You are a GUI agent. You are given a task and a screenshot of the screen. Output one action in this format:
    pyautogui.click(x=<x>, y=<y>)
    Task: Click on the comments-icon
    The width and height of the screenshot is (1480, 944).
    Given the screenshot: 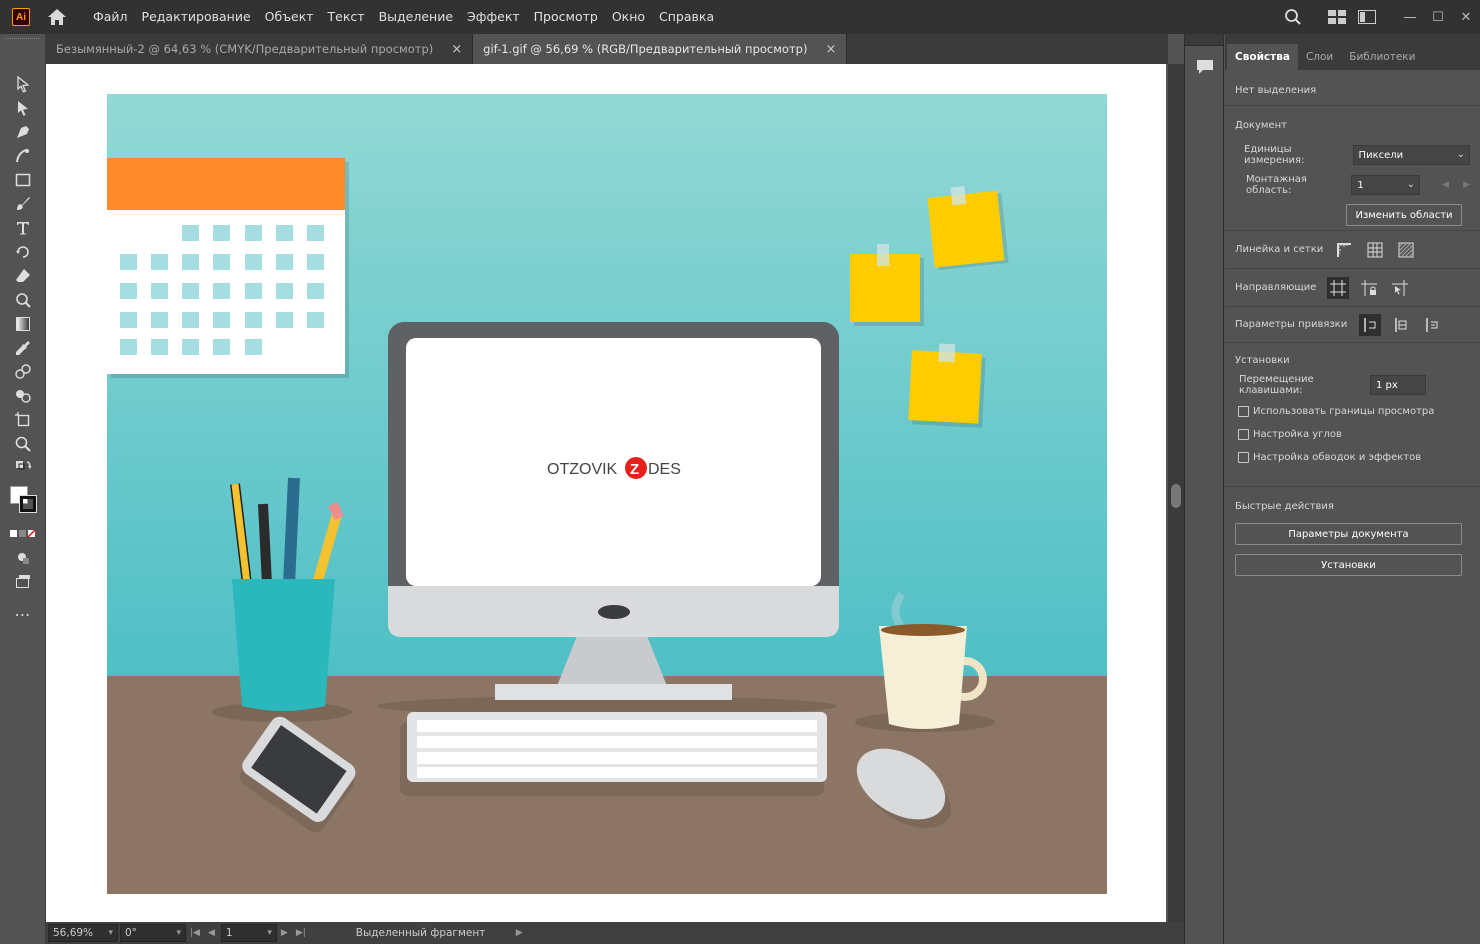 What is the action you would take?
    pyautogui.click(x=1205, y=67)
    